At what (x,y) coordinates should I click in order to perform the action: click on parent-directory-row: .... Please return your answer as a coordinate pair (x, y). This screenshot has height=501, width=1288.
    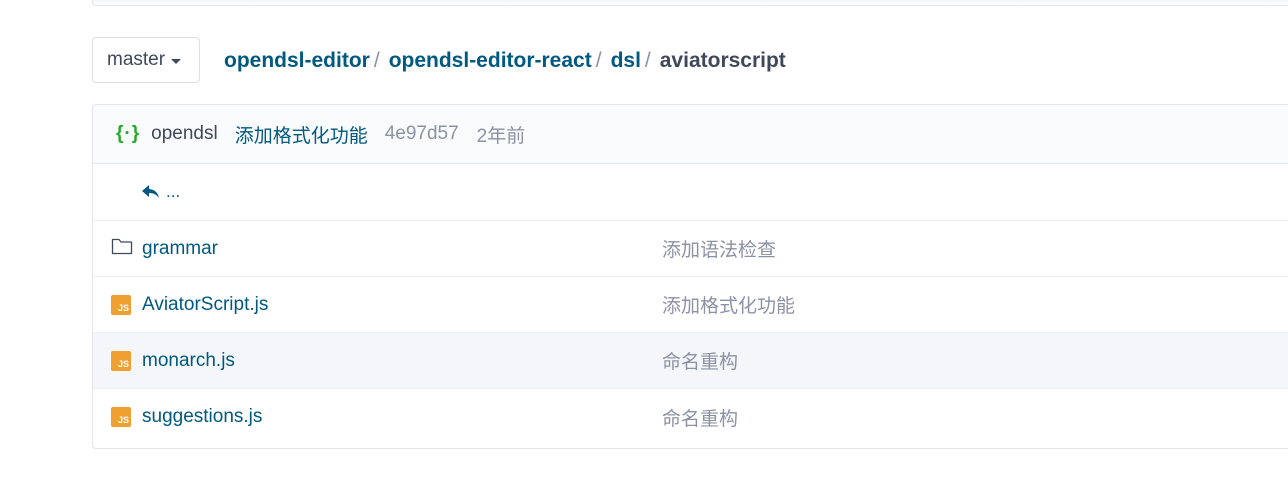
    Looking at the image, I should click on (690, 192).